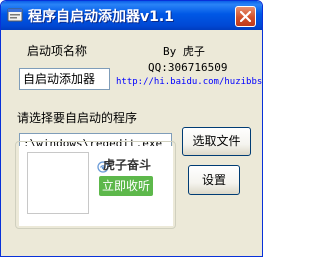  What do you see at coordinates (77, 118) in the screenshot?
I see `program-label: 请选择要自启动的程序` at bounding box center [77, 118].